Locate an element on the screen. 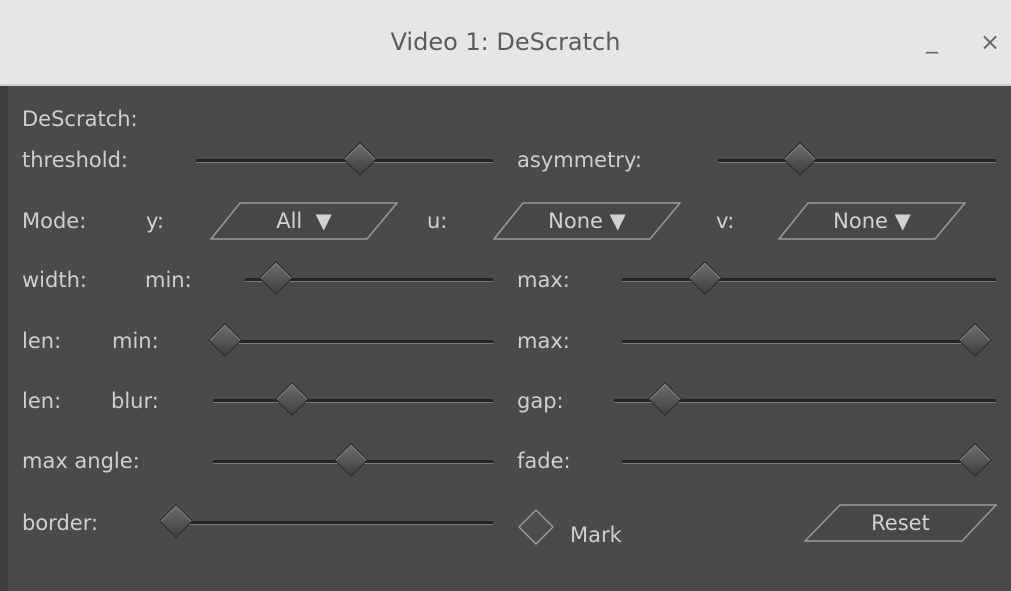 The width and height of the screenshot is (1011, 591). asymmetry-slider is located at coordinates (857, 159).